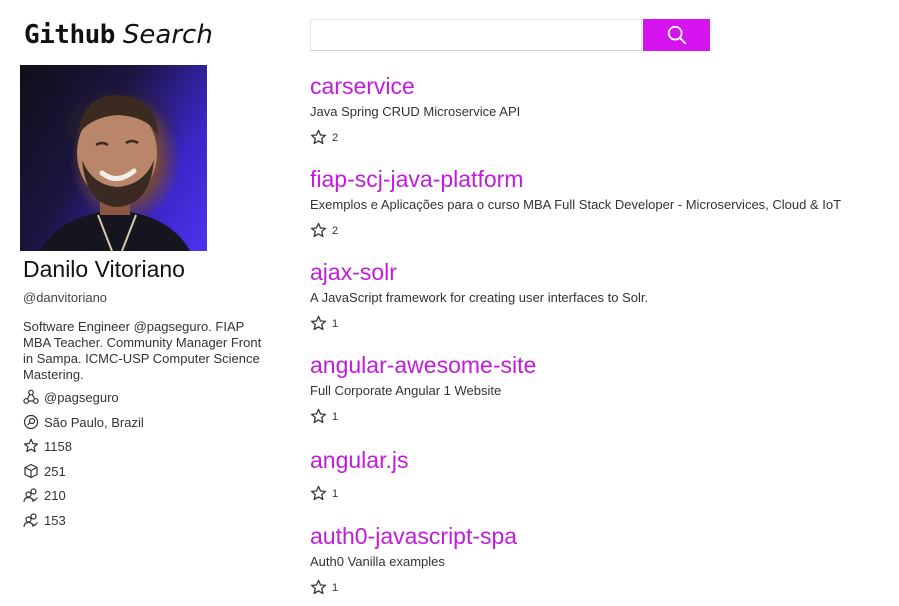 The height and width of the screenshot is (606, 899). I want to click on following-count: 153, so click(55, 520).